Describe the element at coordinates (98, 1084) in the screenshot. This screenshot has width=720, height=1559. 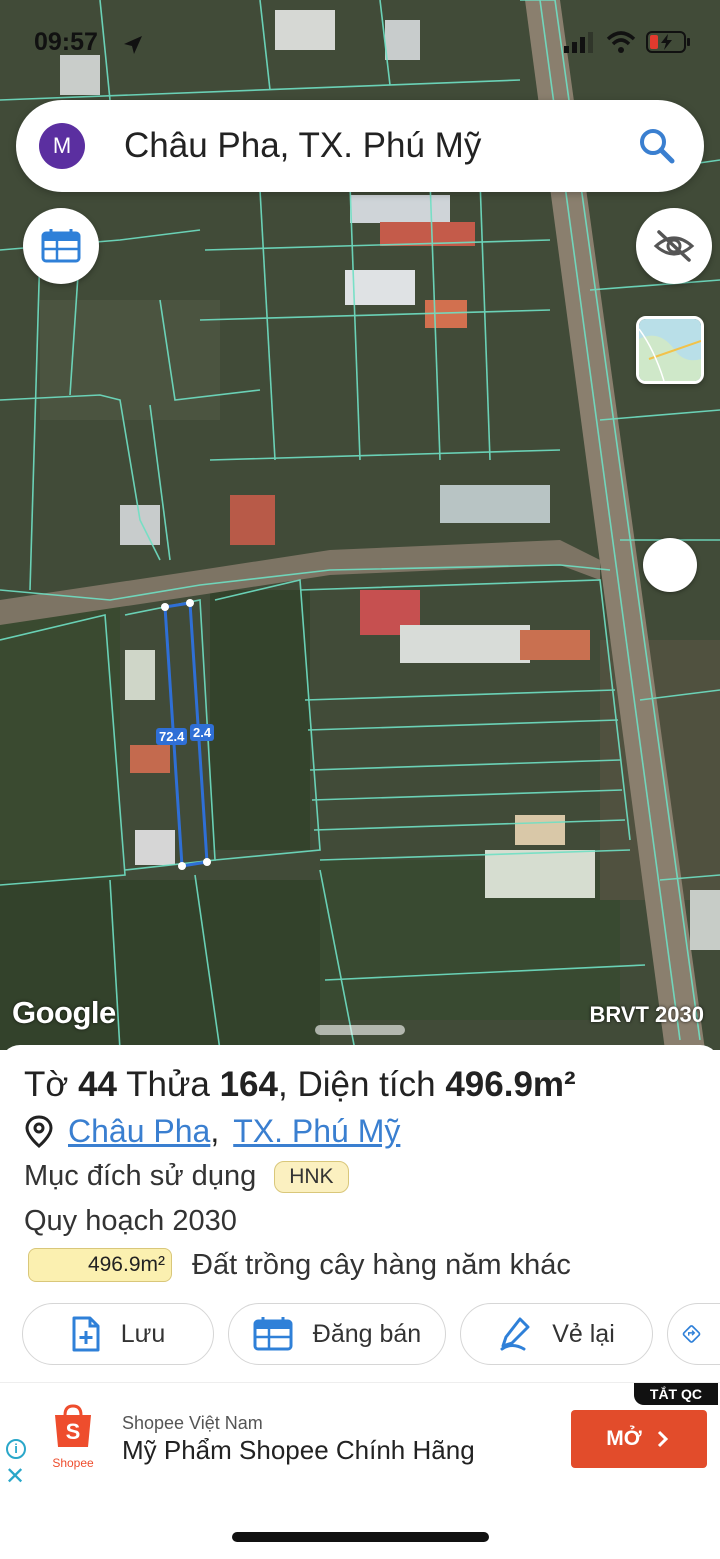
I see `sheet-number: 44` at that location.